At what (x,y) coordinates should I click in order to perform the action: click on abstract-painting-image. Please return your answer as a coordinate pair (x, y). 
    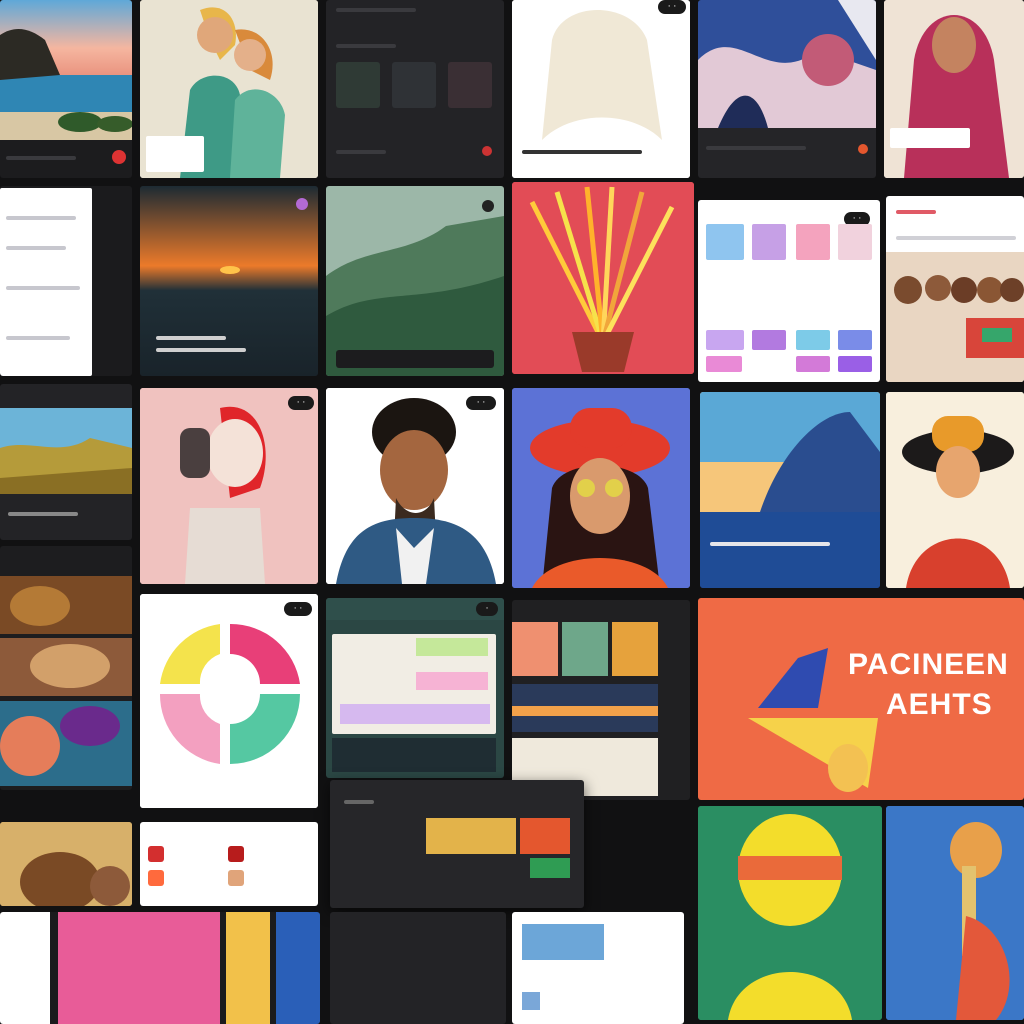
    Looking at the image, I should click on (787, 64).